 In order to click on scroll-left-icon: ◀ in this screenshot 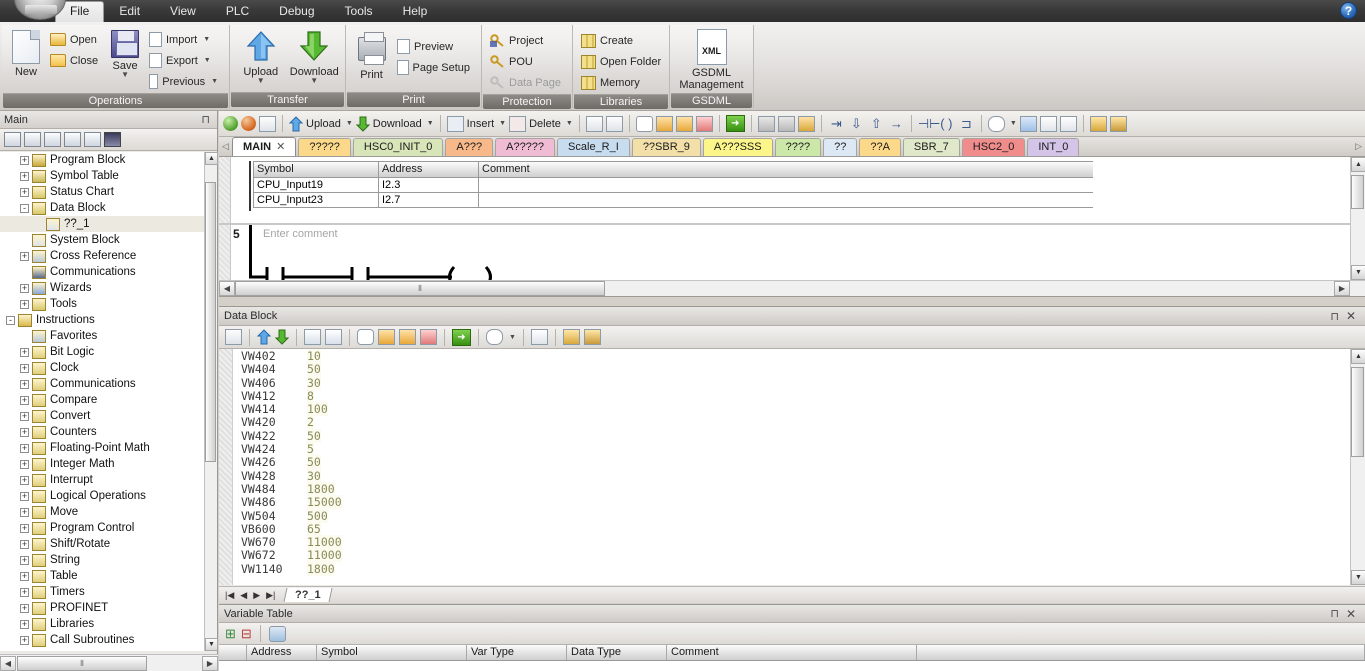, I will do `click(227, 288)`.